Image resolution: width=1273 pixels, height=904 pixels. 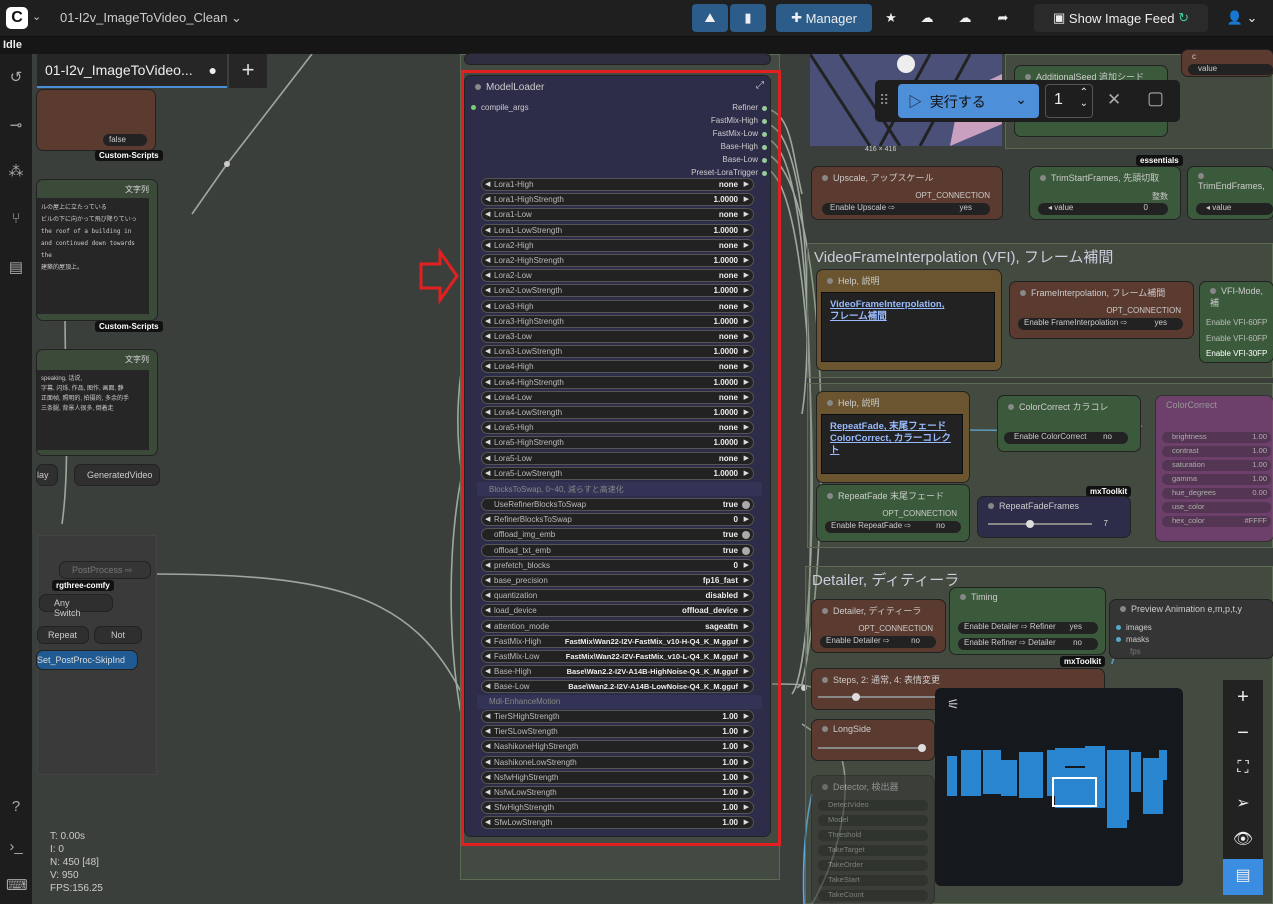 What do you see at coordinates (1069, 101) in the screenshot?
I see `batch-count-input: 1 ⌃ ⌄` at bounding box center [1069, 101].